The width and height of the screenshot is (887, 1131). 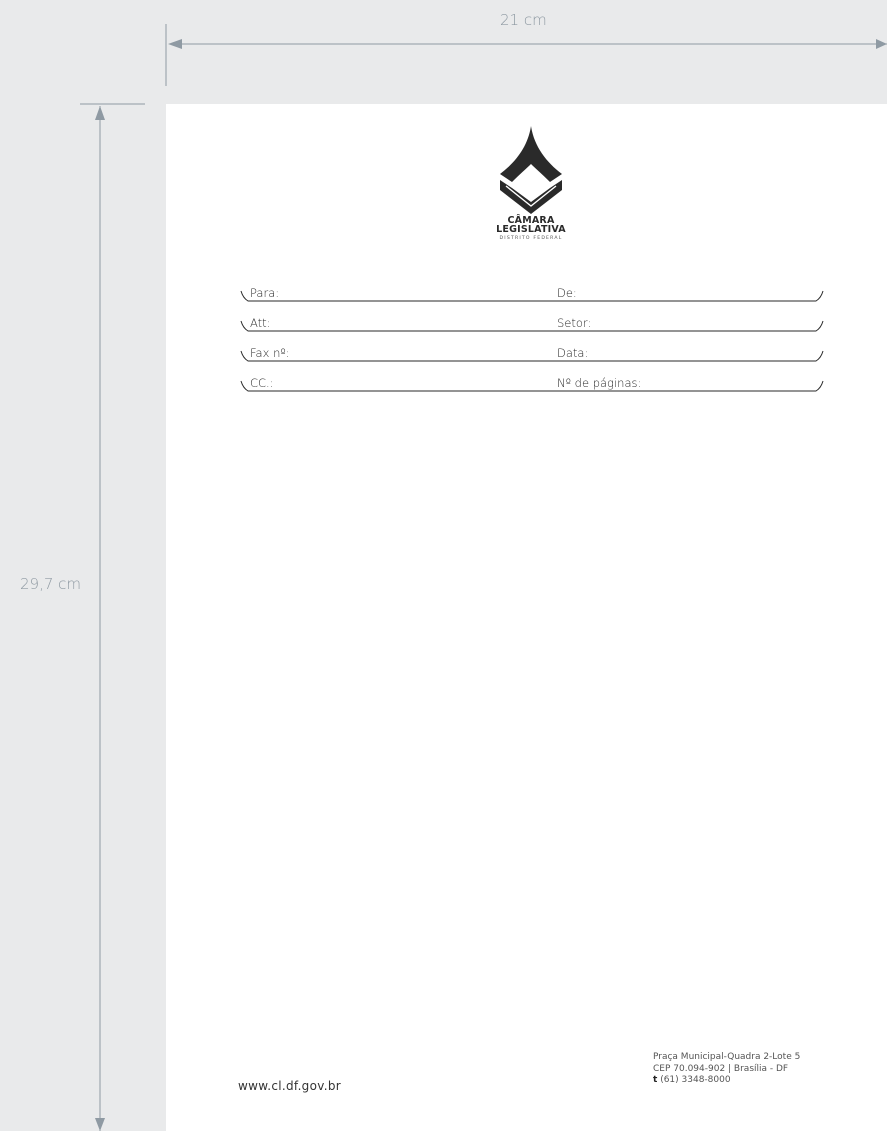 I want to click on field-row: Para: De:, so click(x=531, y=297).